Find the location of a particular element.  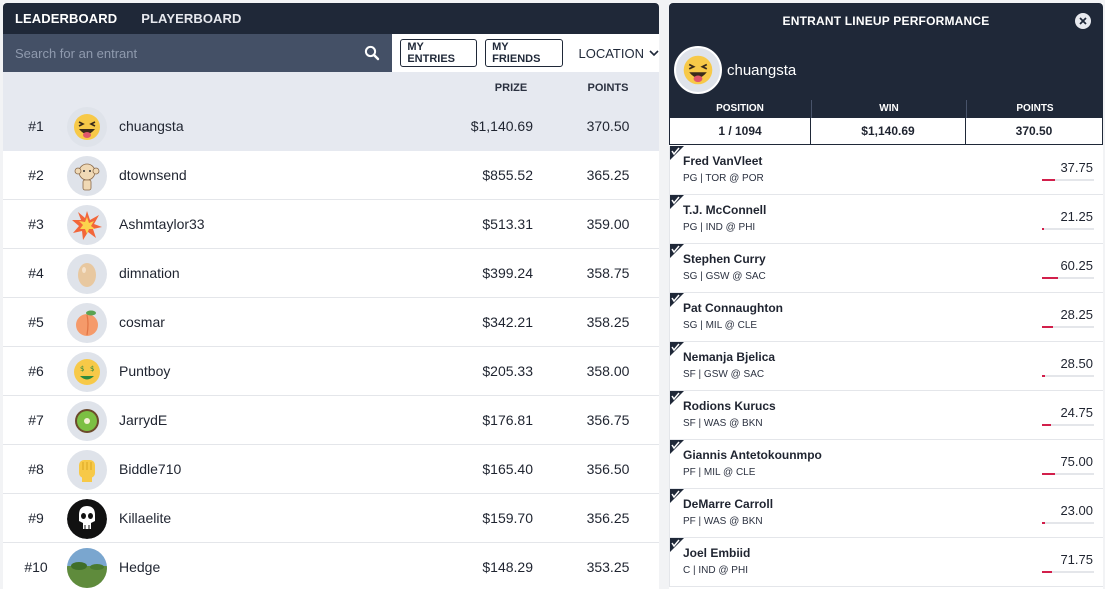

entrant-name: Biddle710 is located at coordinates (150, 469).